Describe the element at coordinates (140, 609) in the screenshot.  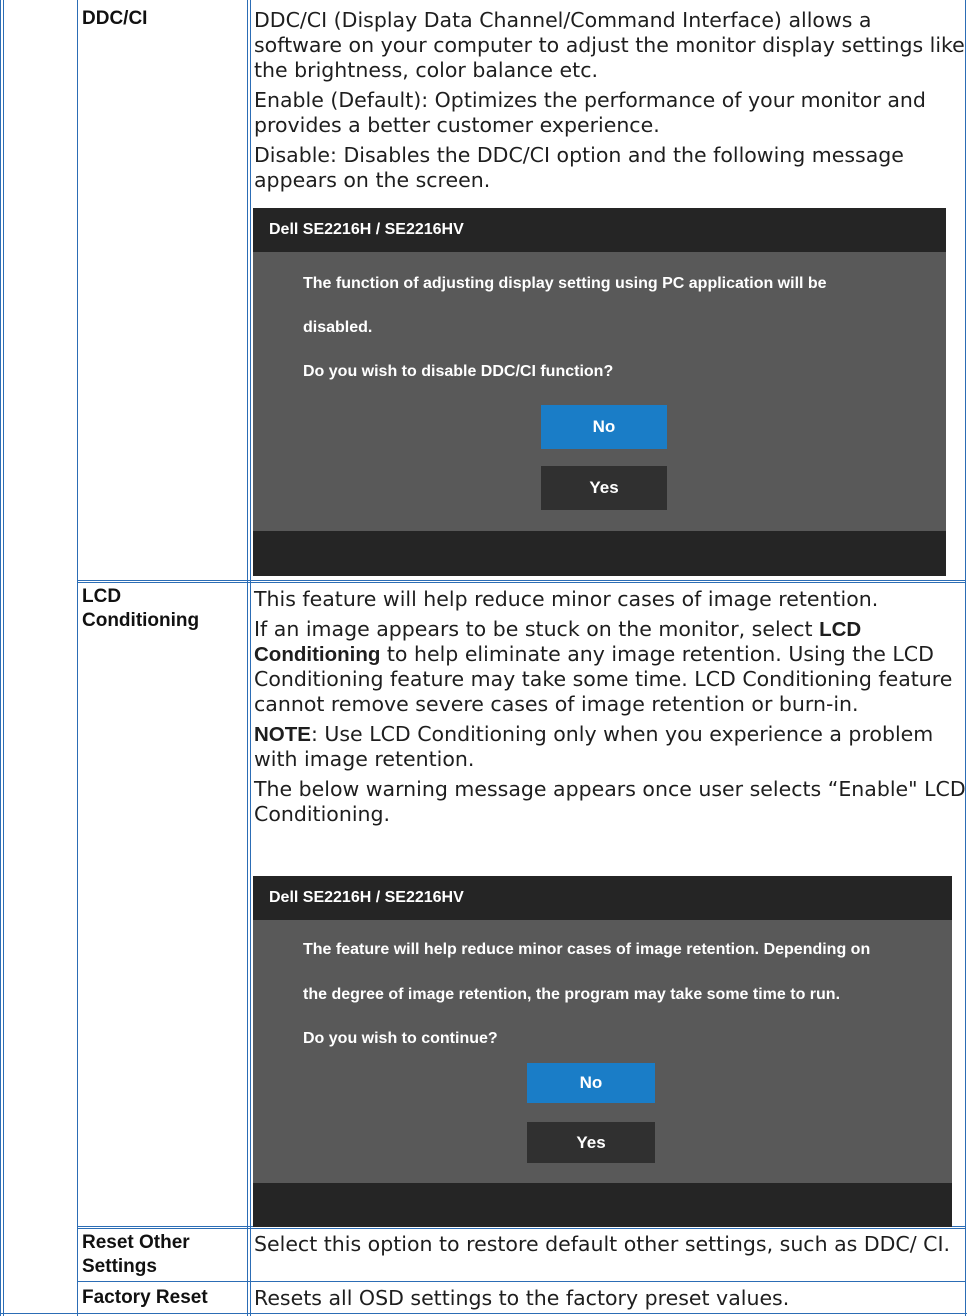
I see `term-lcd-conditioning: LCD Conditioning` at that location.